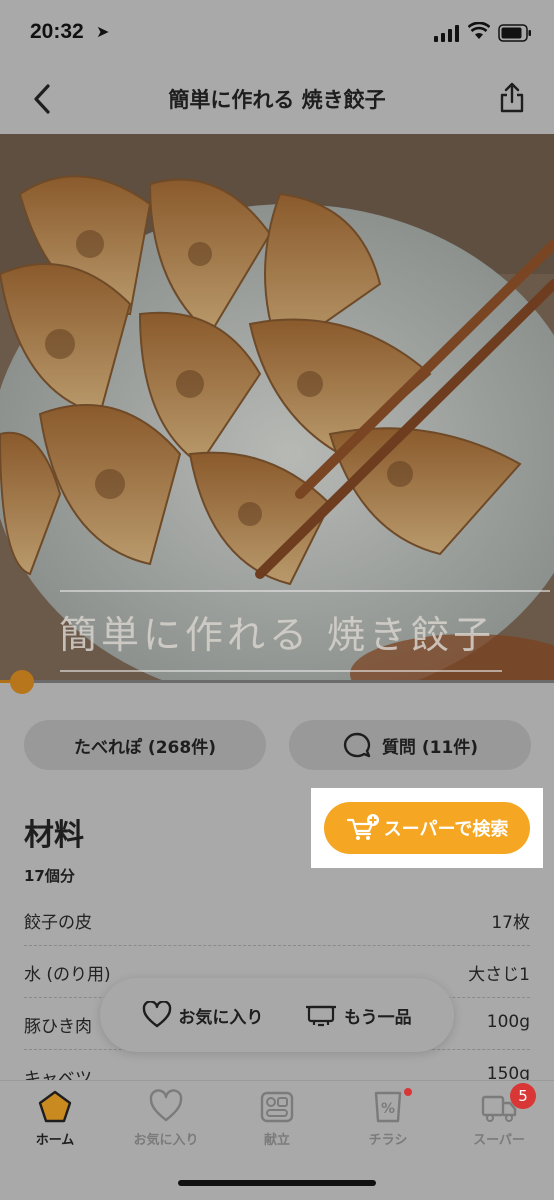 The image size is (554, 1200). I want to click on speech-bubble-icon, so click(357, 745).